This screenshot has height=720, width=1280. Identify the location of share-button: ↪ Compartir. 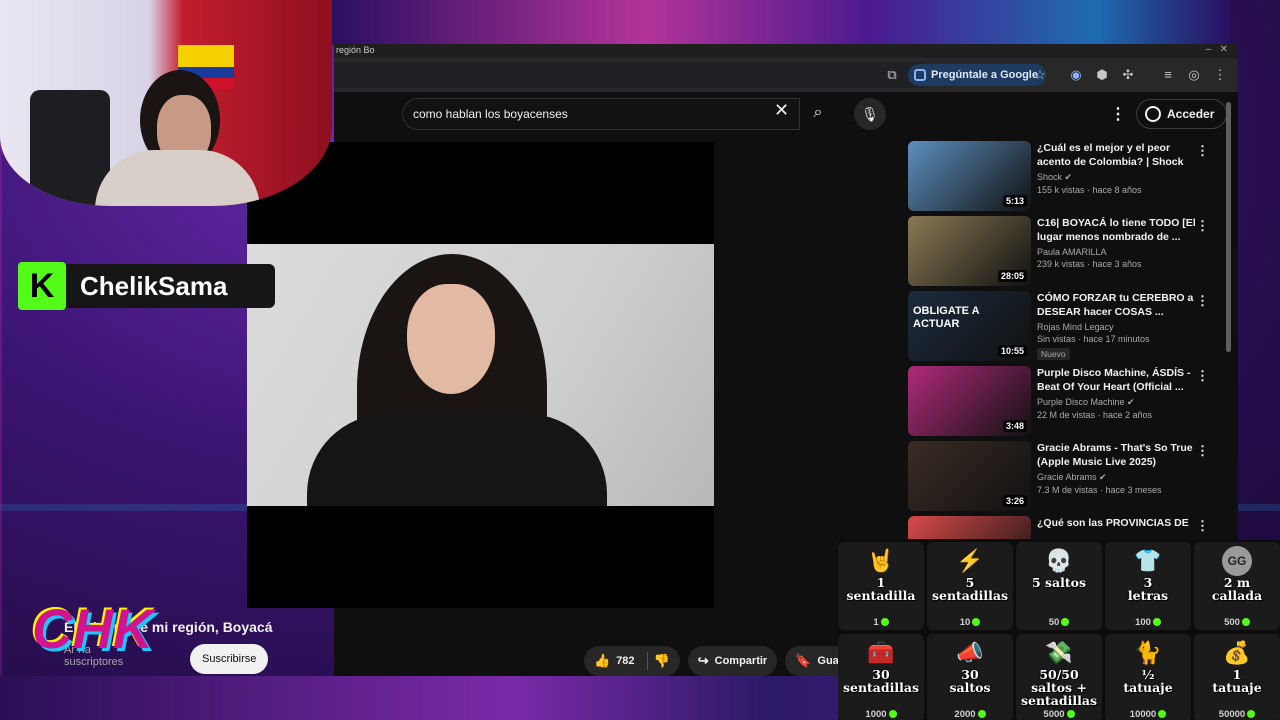
(732, 661).